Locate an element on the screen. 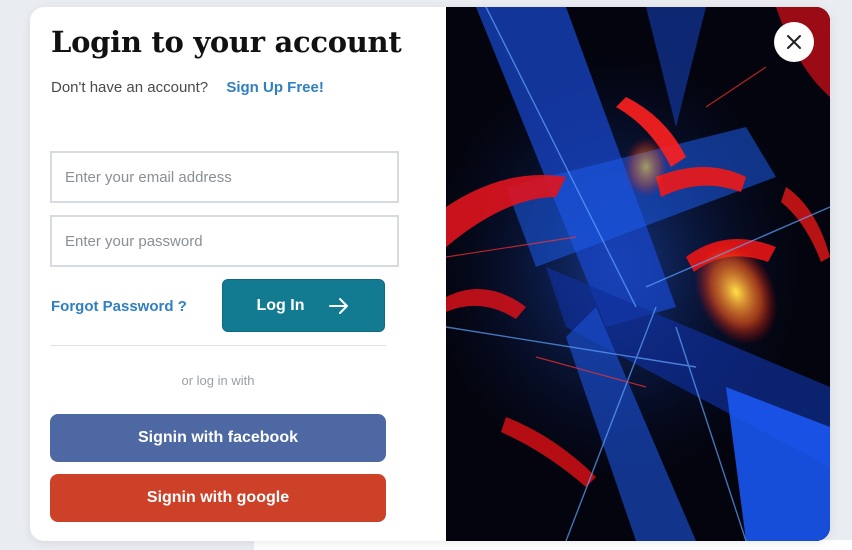  login-button-label: Log In is located at coordinates (280, 305).